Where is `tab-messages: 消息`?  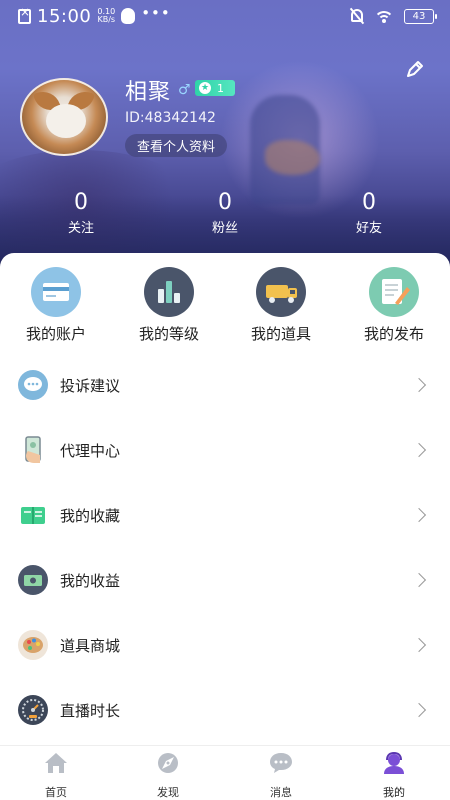 tab-messages: 消息 is located at coordinates (281, 775).